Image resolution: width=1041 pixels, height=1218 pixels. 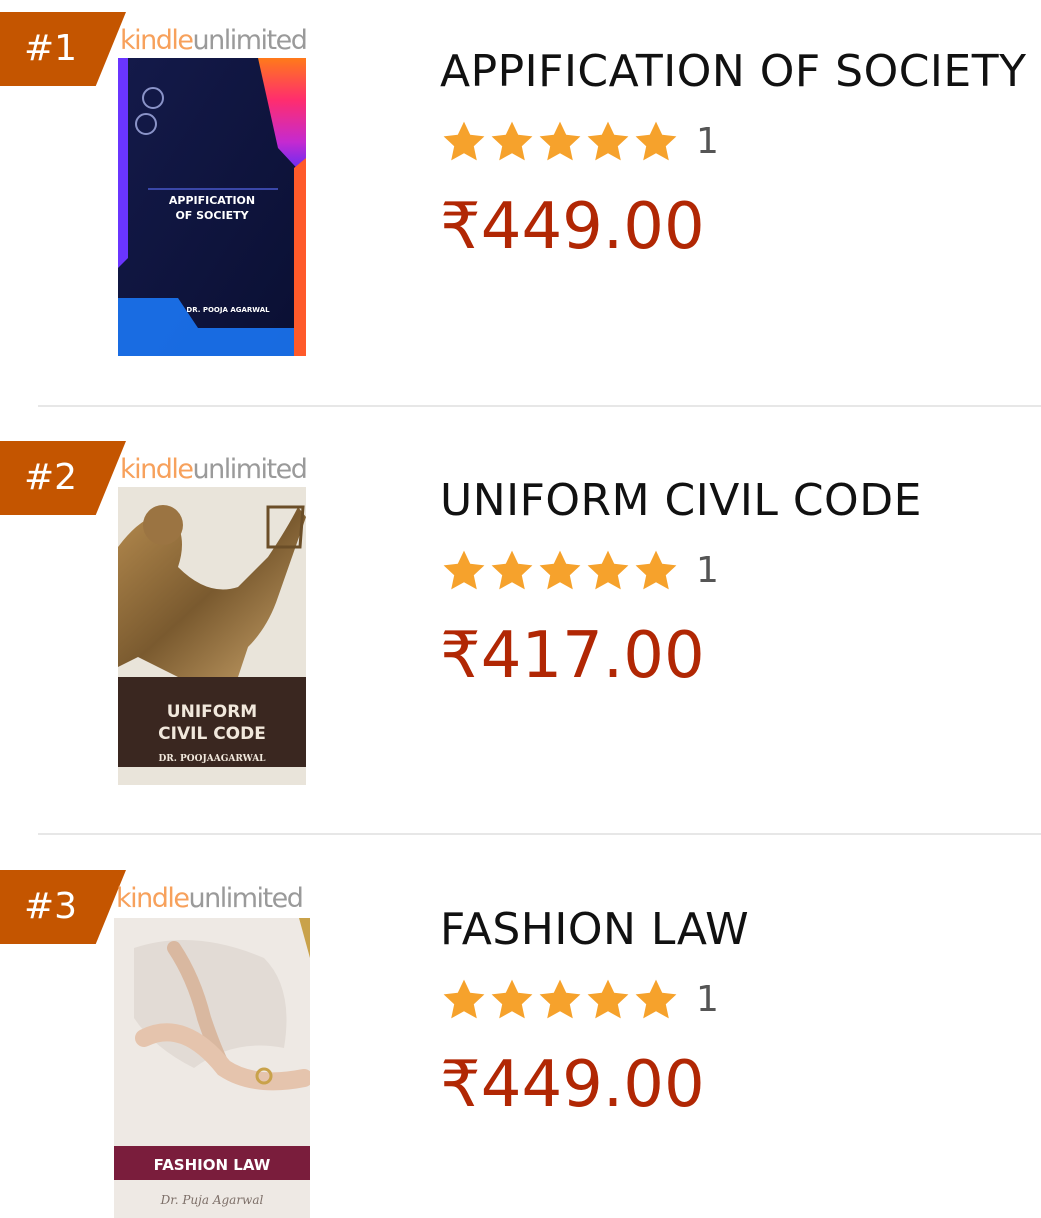 I want to click on book-title: FASHION LAW, so click(x=594, y=929).